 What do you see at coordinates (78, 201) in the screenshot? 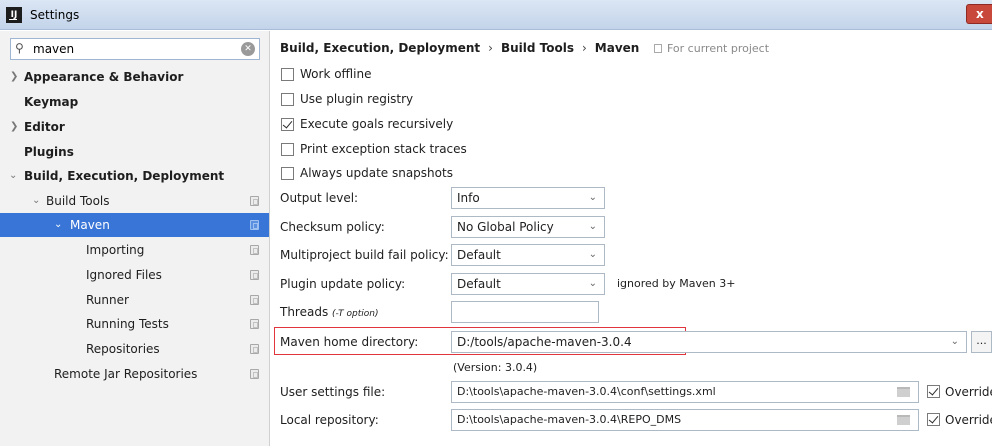
I see `sidebar-item-label: Build Tools` at bounding box center [78, 201].